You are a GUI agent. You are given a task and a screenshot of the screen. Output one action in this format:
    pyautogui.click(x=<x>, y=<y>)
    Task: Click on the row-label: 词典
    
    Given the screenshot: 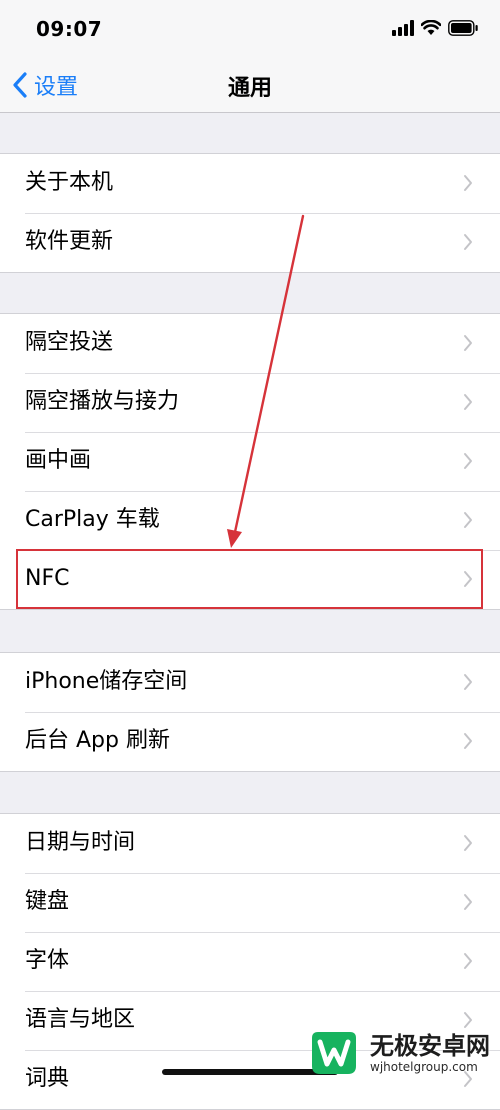 What is the action you would take?
    pyautogui.click(x=47, y=1078)
    